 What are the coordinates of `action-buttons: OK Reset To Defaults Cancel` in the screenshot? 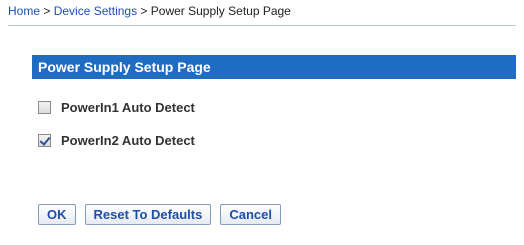 It's located at (159, 214).